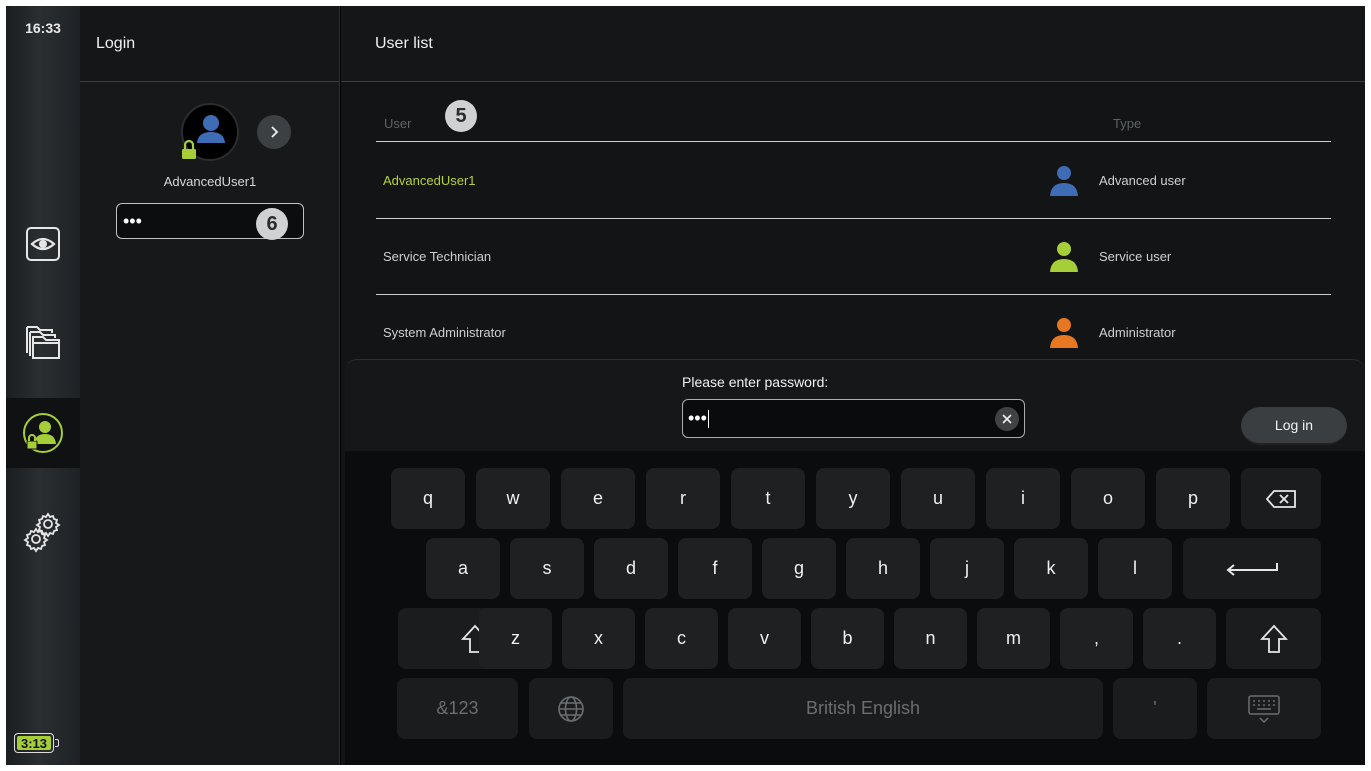  I want to click on next-user-button, so click(274, 132).